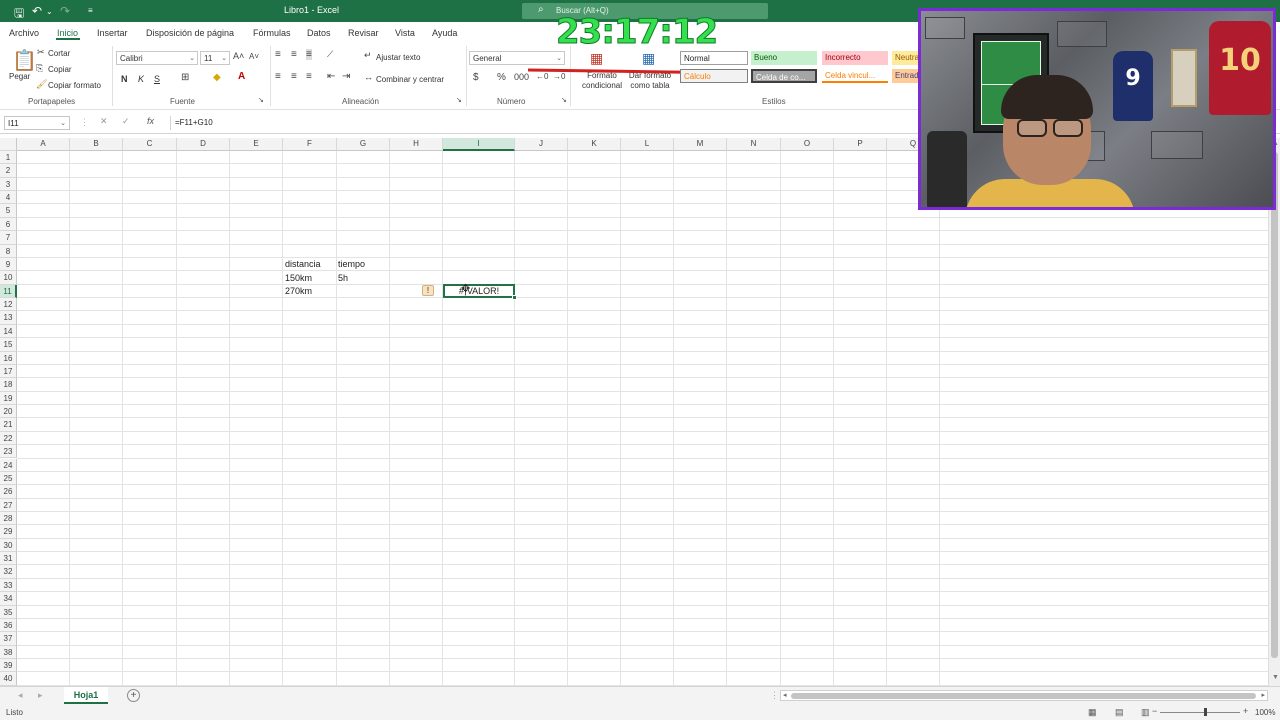 Image resolution: width=1280 pixels, height=720 pixels. What do you see at coordinates (8, 211) in the screenshot?
I see `row-header-5: 5` at bounding box center [8, 211].